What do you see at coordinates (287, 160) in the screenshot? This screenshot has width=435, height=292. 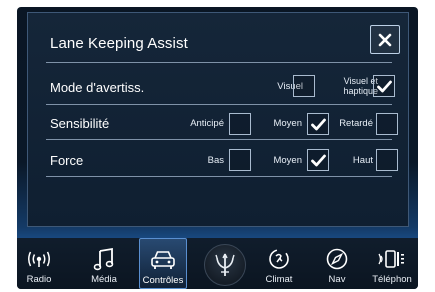 I see `force-moyen-option-label: Moyen` at bounding box center [287, 160].